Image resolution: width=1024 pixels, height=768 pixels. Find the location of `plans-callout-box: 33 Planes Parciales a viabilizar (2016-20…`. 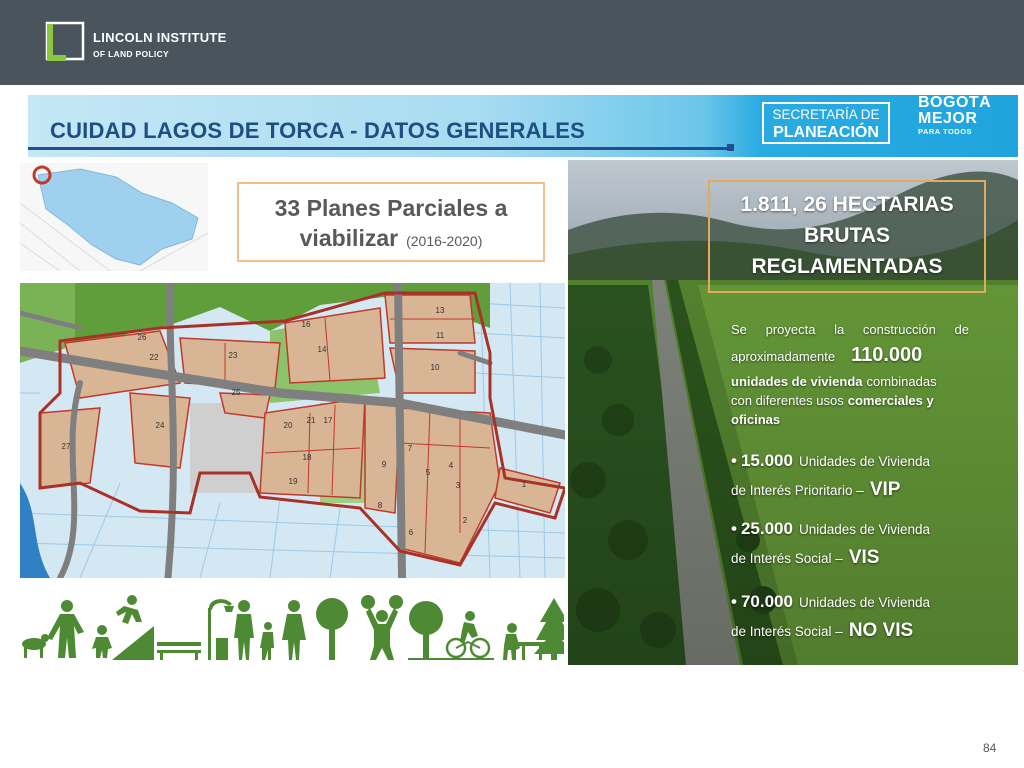

plans-callout-box: 33 Planes Parciales a viabilizar (2016-20… is located at coordinates (391, 222).